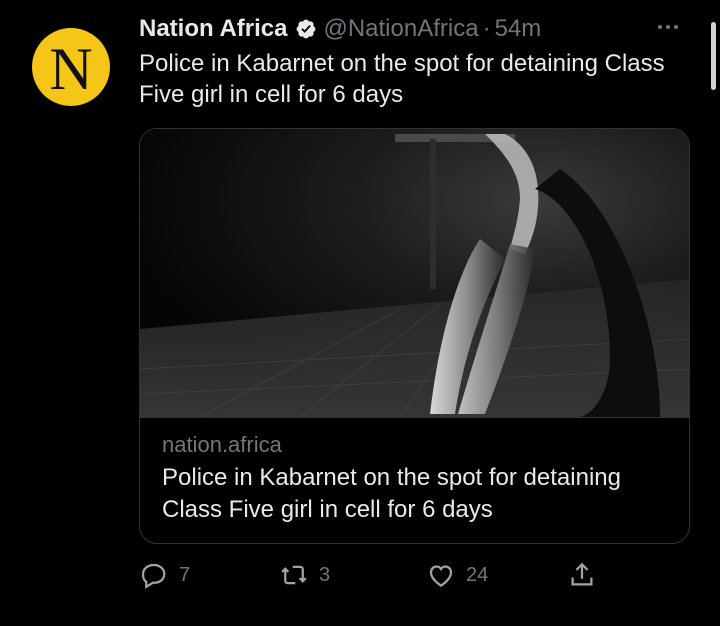 This screenshot has height=626, width=720. I want to click on retweet-button: 3, so click(304, 575).